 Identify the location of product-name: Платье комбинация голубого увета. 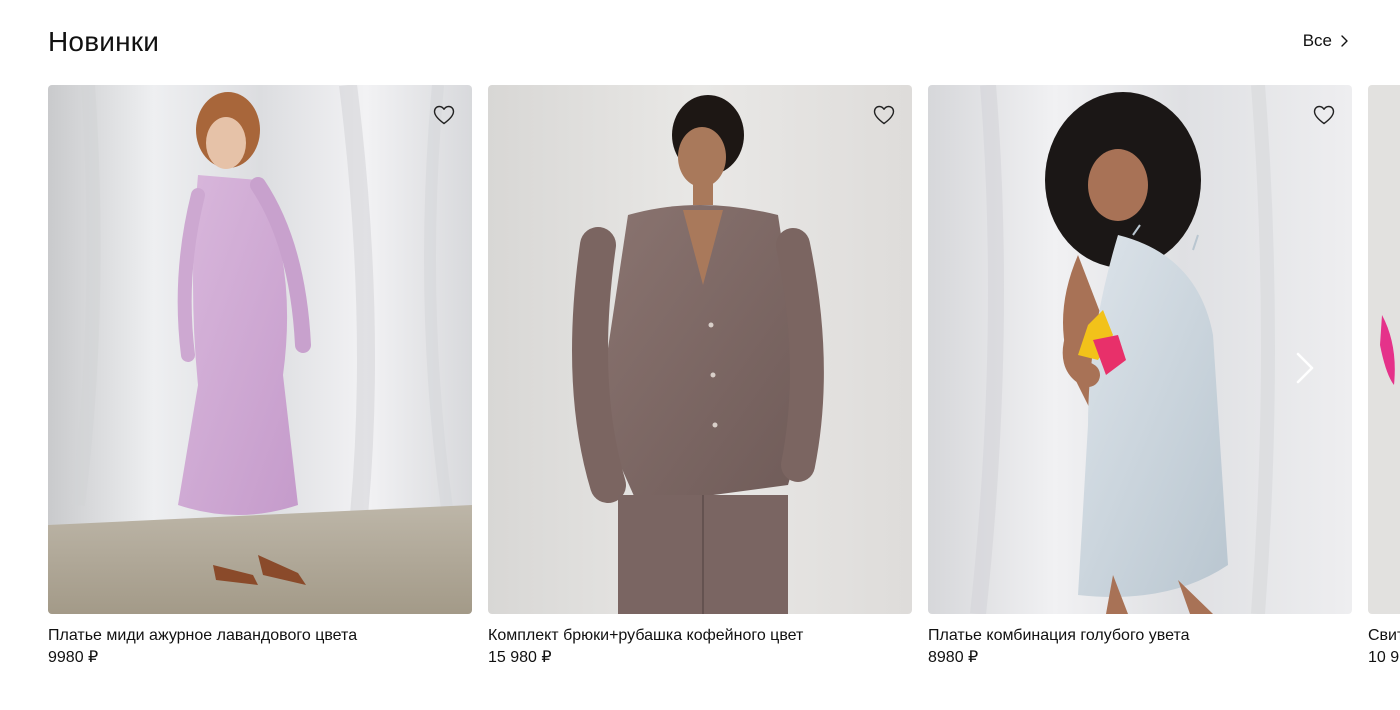
(1059, 636).